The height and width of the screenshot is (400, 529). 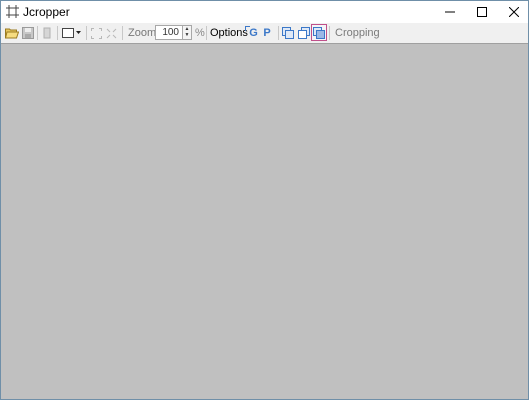 I want to click on zoom-spinner: ▲ ▼, so click(x=187, y=32).